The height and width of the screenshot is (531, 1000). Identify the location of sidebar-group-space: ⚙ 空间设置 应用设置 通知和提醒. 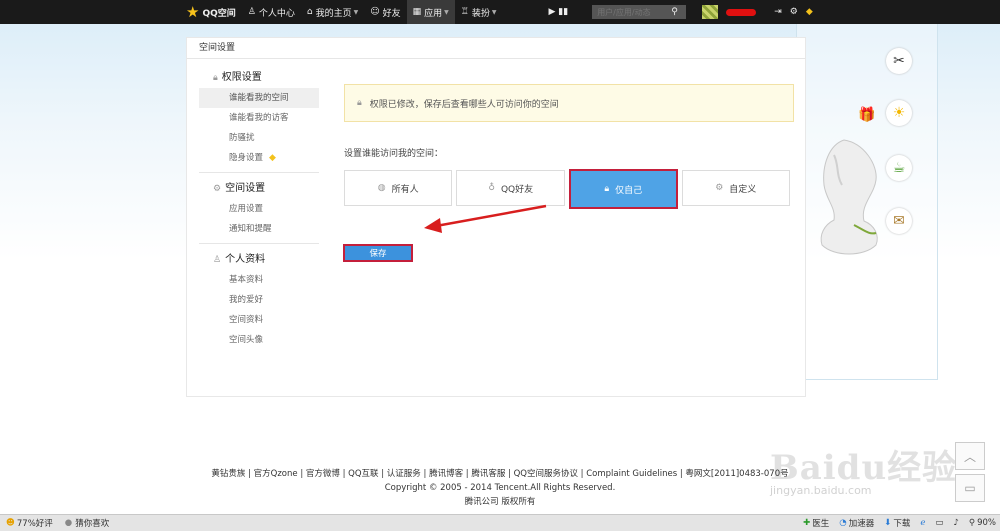
(259, 211).